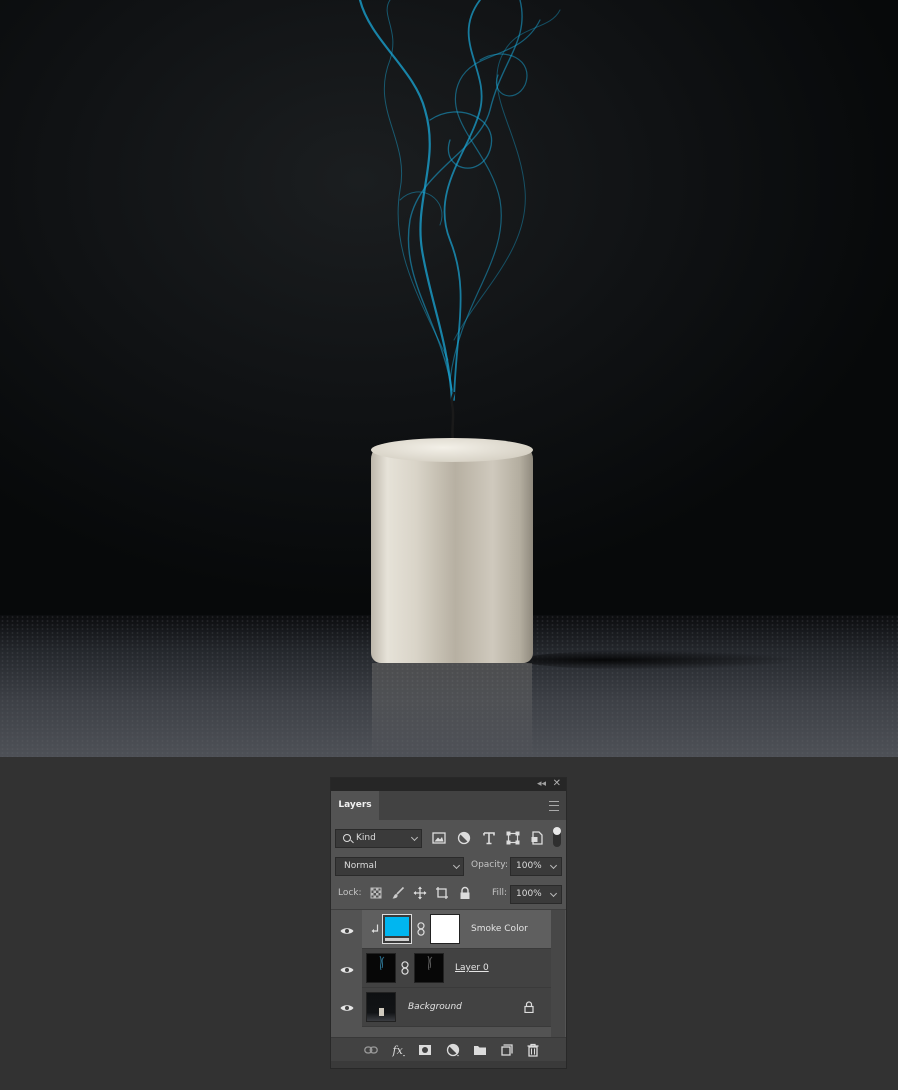  I want to click on candle-reflection, so click(452, 710).